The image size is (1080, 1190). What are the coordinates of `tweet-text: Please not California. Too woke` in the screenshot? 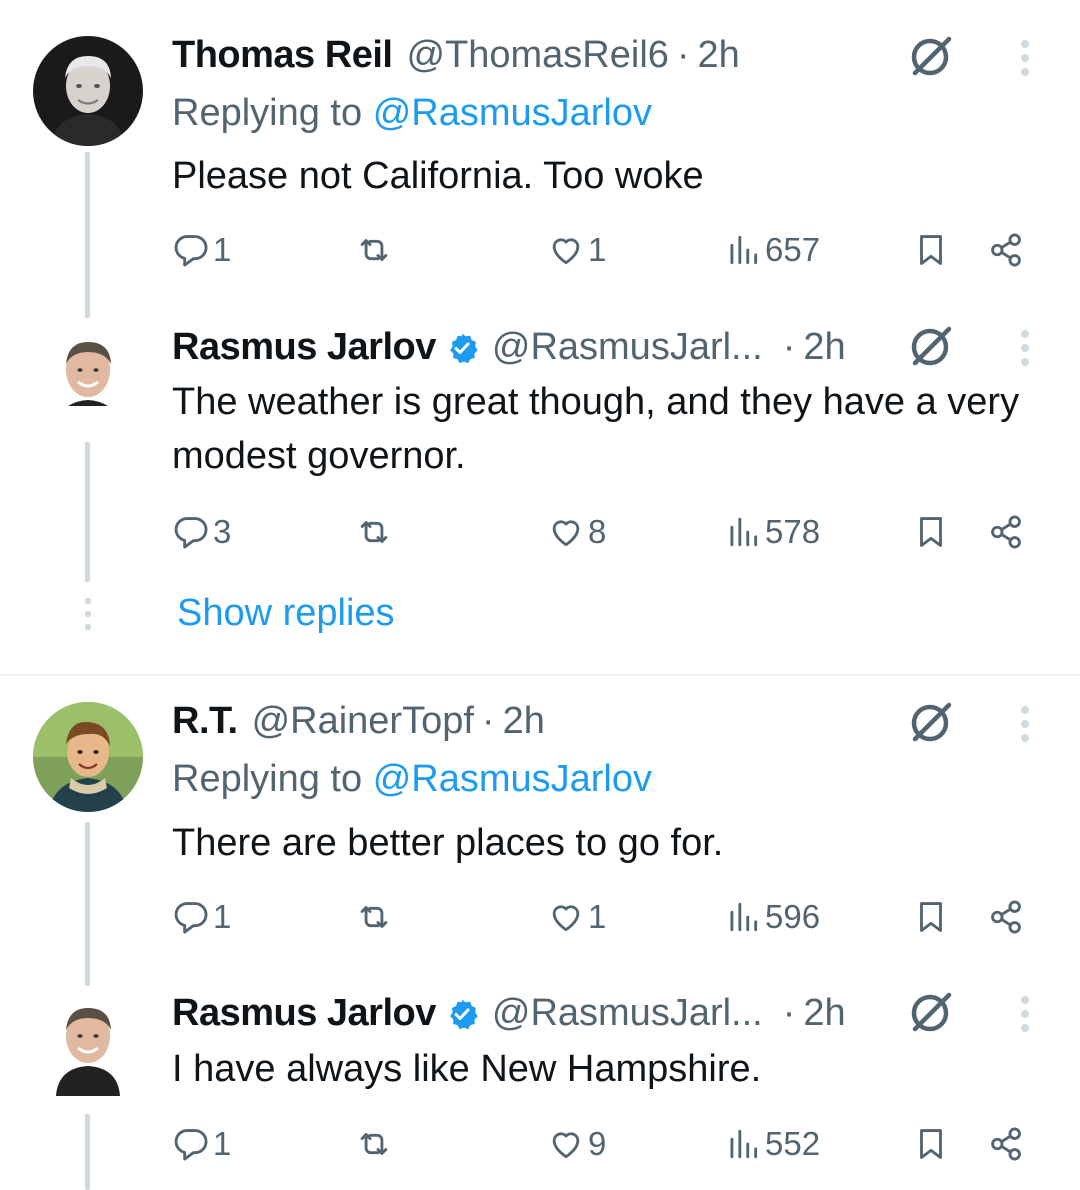 It's located at (438, 176).